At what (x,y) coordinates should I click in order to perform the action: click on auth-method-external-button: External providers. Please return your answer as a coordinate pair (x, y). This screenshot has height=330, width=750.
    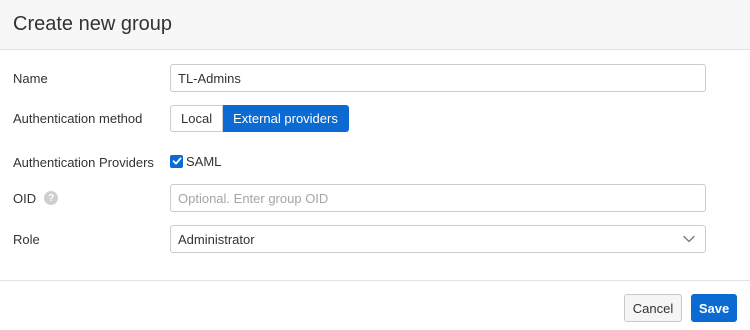
    Looking at the image, I should click on (286, 118).